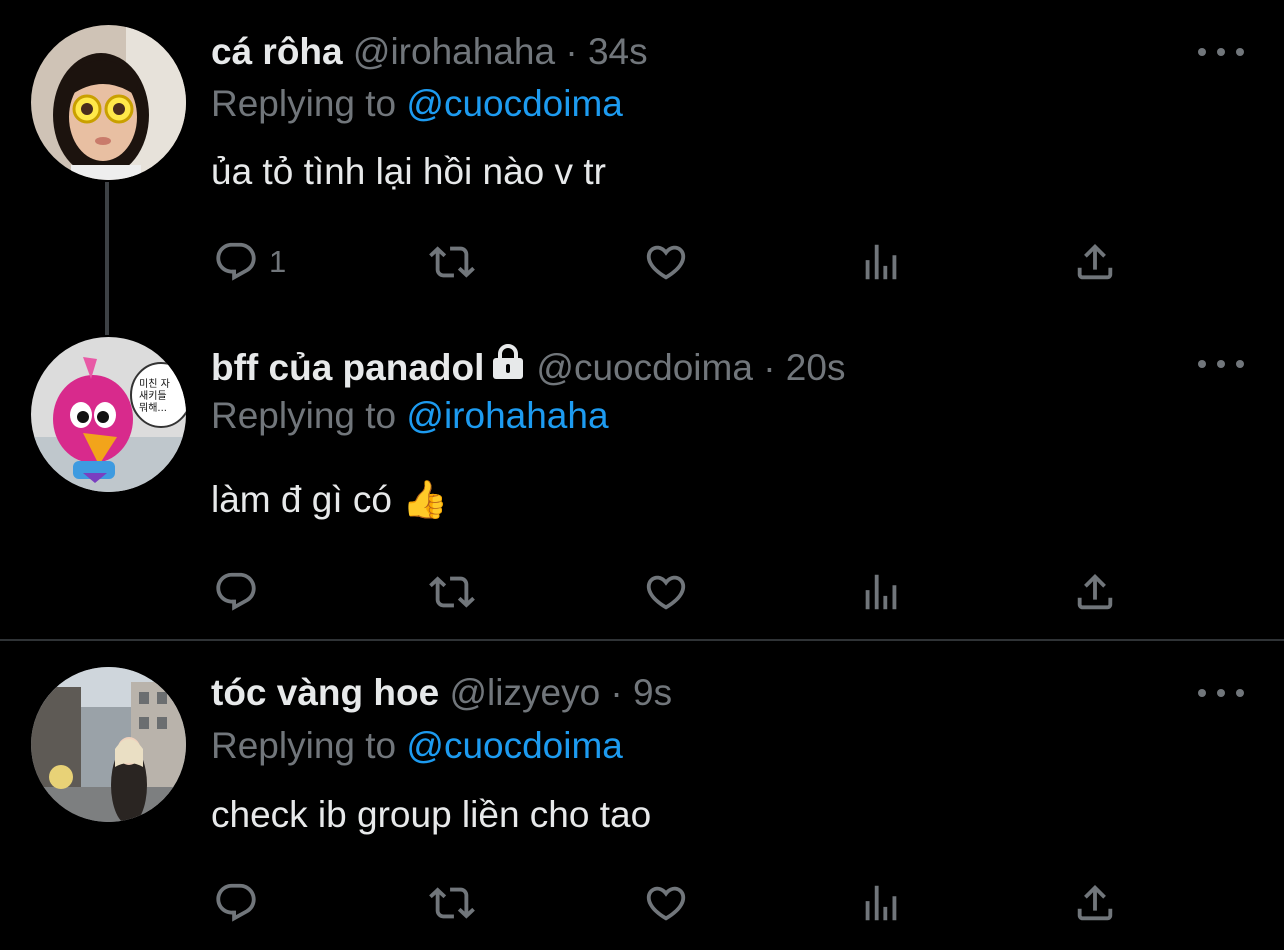 This screenshot has width=1284, height=950. What do you see at coordinates (644, 367) in the screenshot?
I see `user-handle: @cuocdoima` at bounding box center [644, 367].